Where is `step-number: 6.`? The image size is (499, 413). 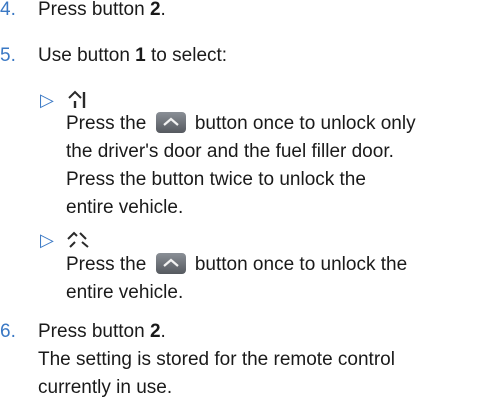
step-number: 6. is located at coordinates (8, 331).